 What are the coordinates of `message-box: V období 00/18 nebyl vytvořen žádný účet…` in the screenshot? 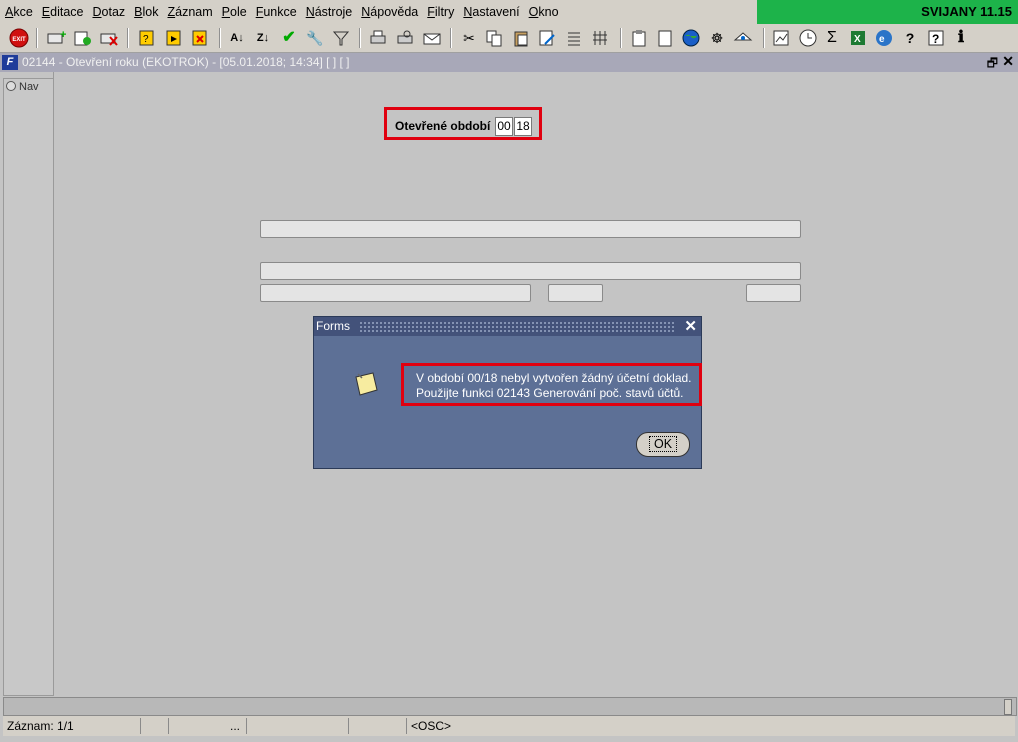 It's located at (551, 384).